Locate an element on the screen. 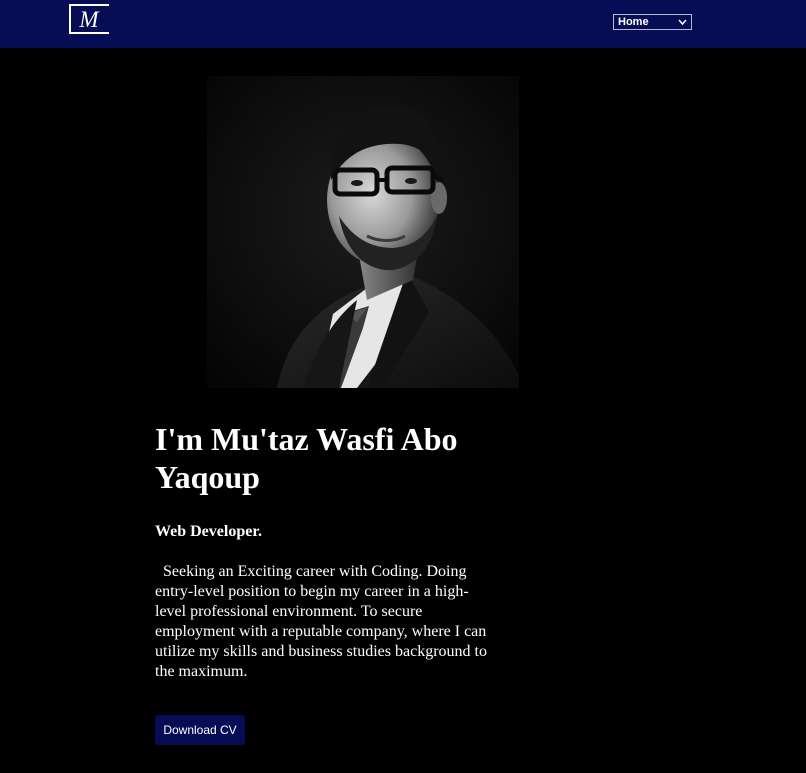  hero-role: Web Developer. is located at coordinates (208, 531).